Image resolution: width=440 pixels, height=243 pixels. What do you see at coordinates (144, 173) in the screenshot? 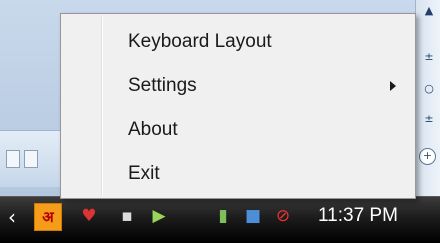
I see `menu-item-label: Exit` at bounding box center [144, 173].